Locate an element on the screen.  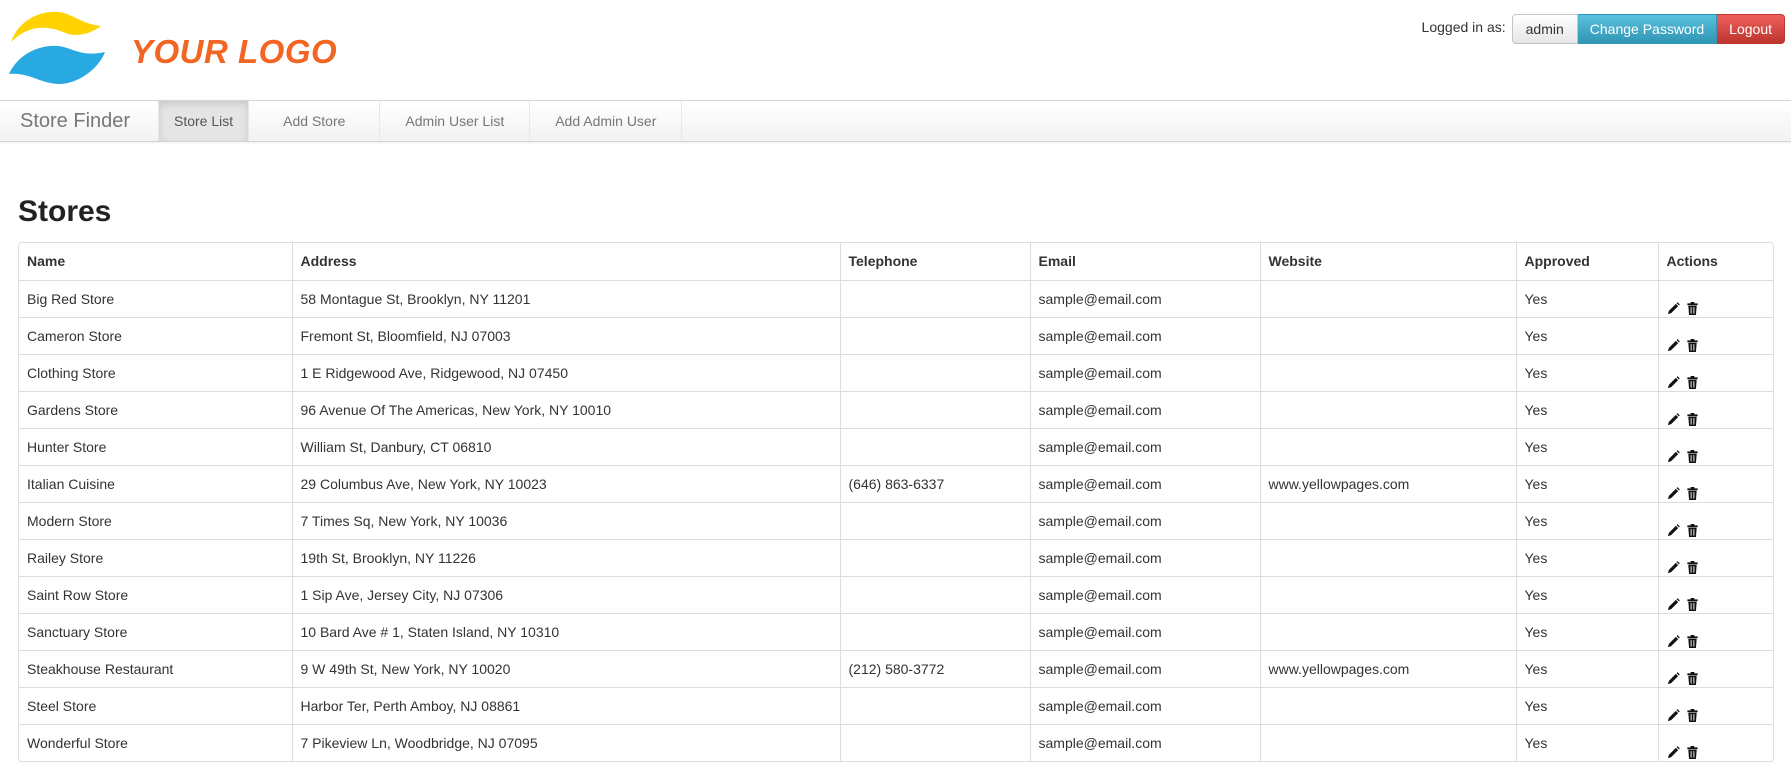
column-header-name: Name is located at coordinates (46, 261).